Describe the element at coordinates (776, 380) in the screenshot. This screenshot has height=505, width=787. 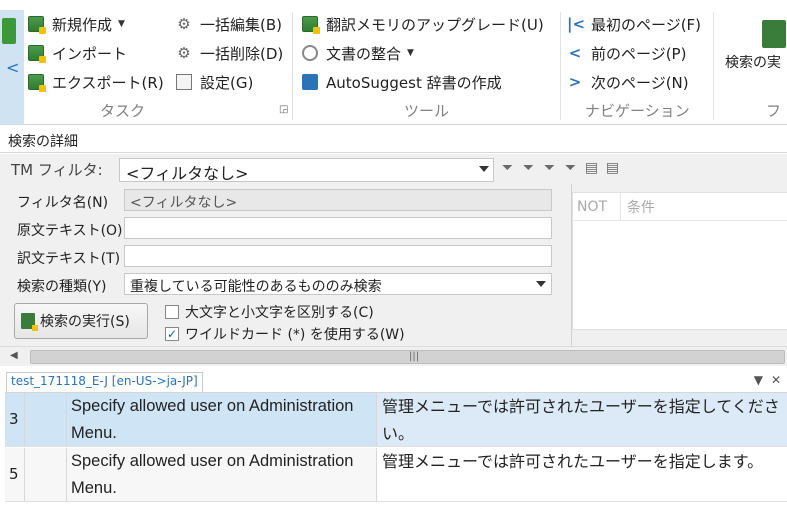
I see `close-icon: ✕` at that location.